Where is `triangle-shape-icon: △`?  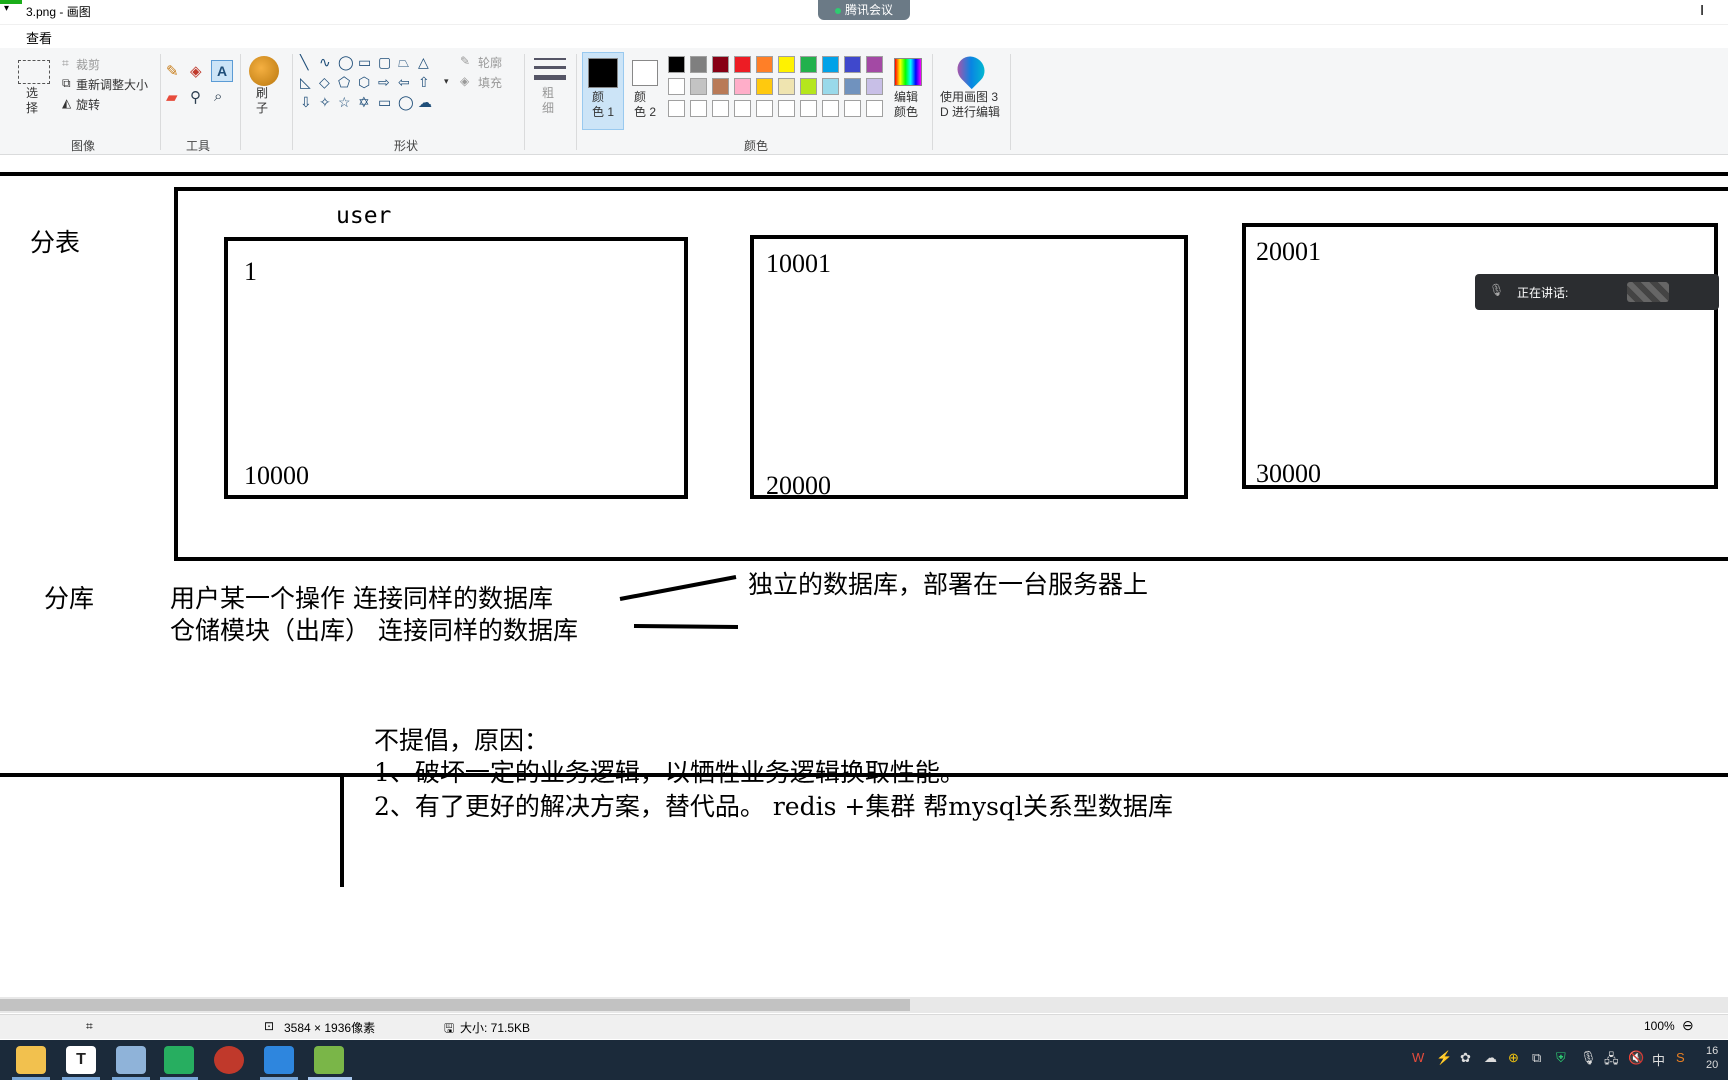 triangle-shape-icon: △ is located at coordinates (423, 62).